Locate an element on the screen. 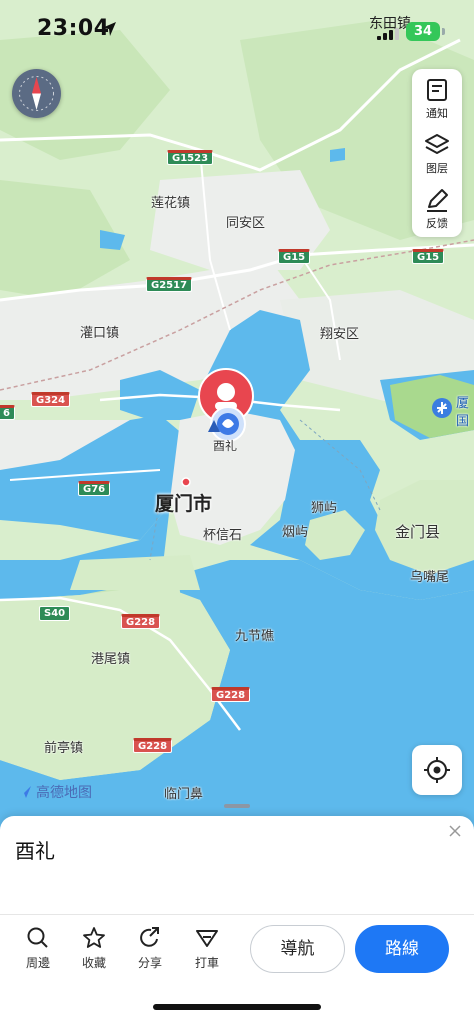  share-button: 分享 is located at coordinates (150, 948).